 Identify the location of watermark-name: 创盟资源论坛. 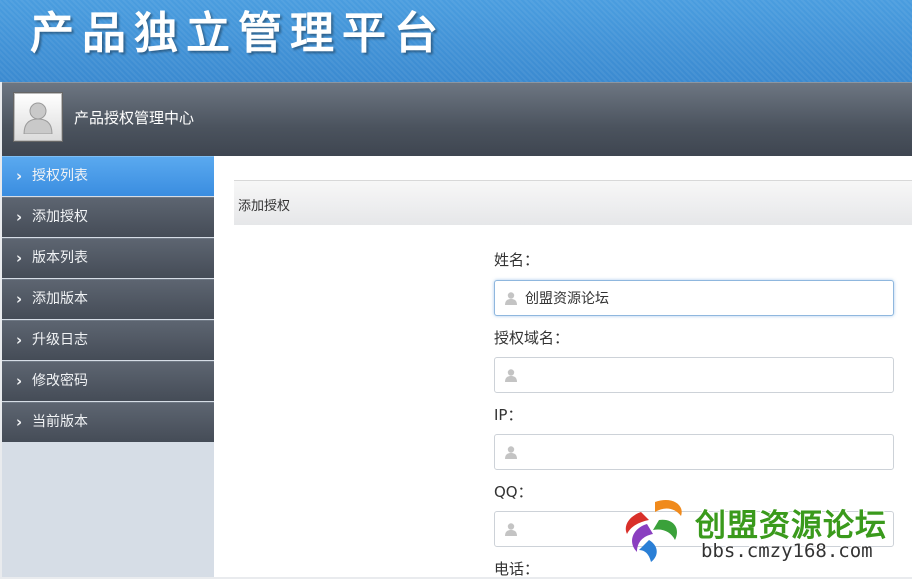
(791, 526).